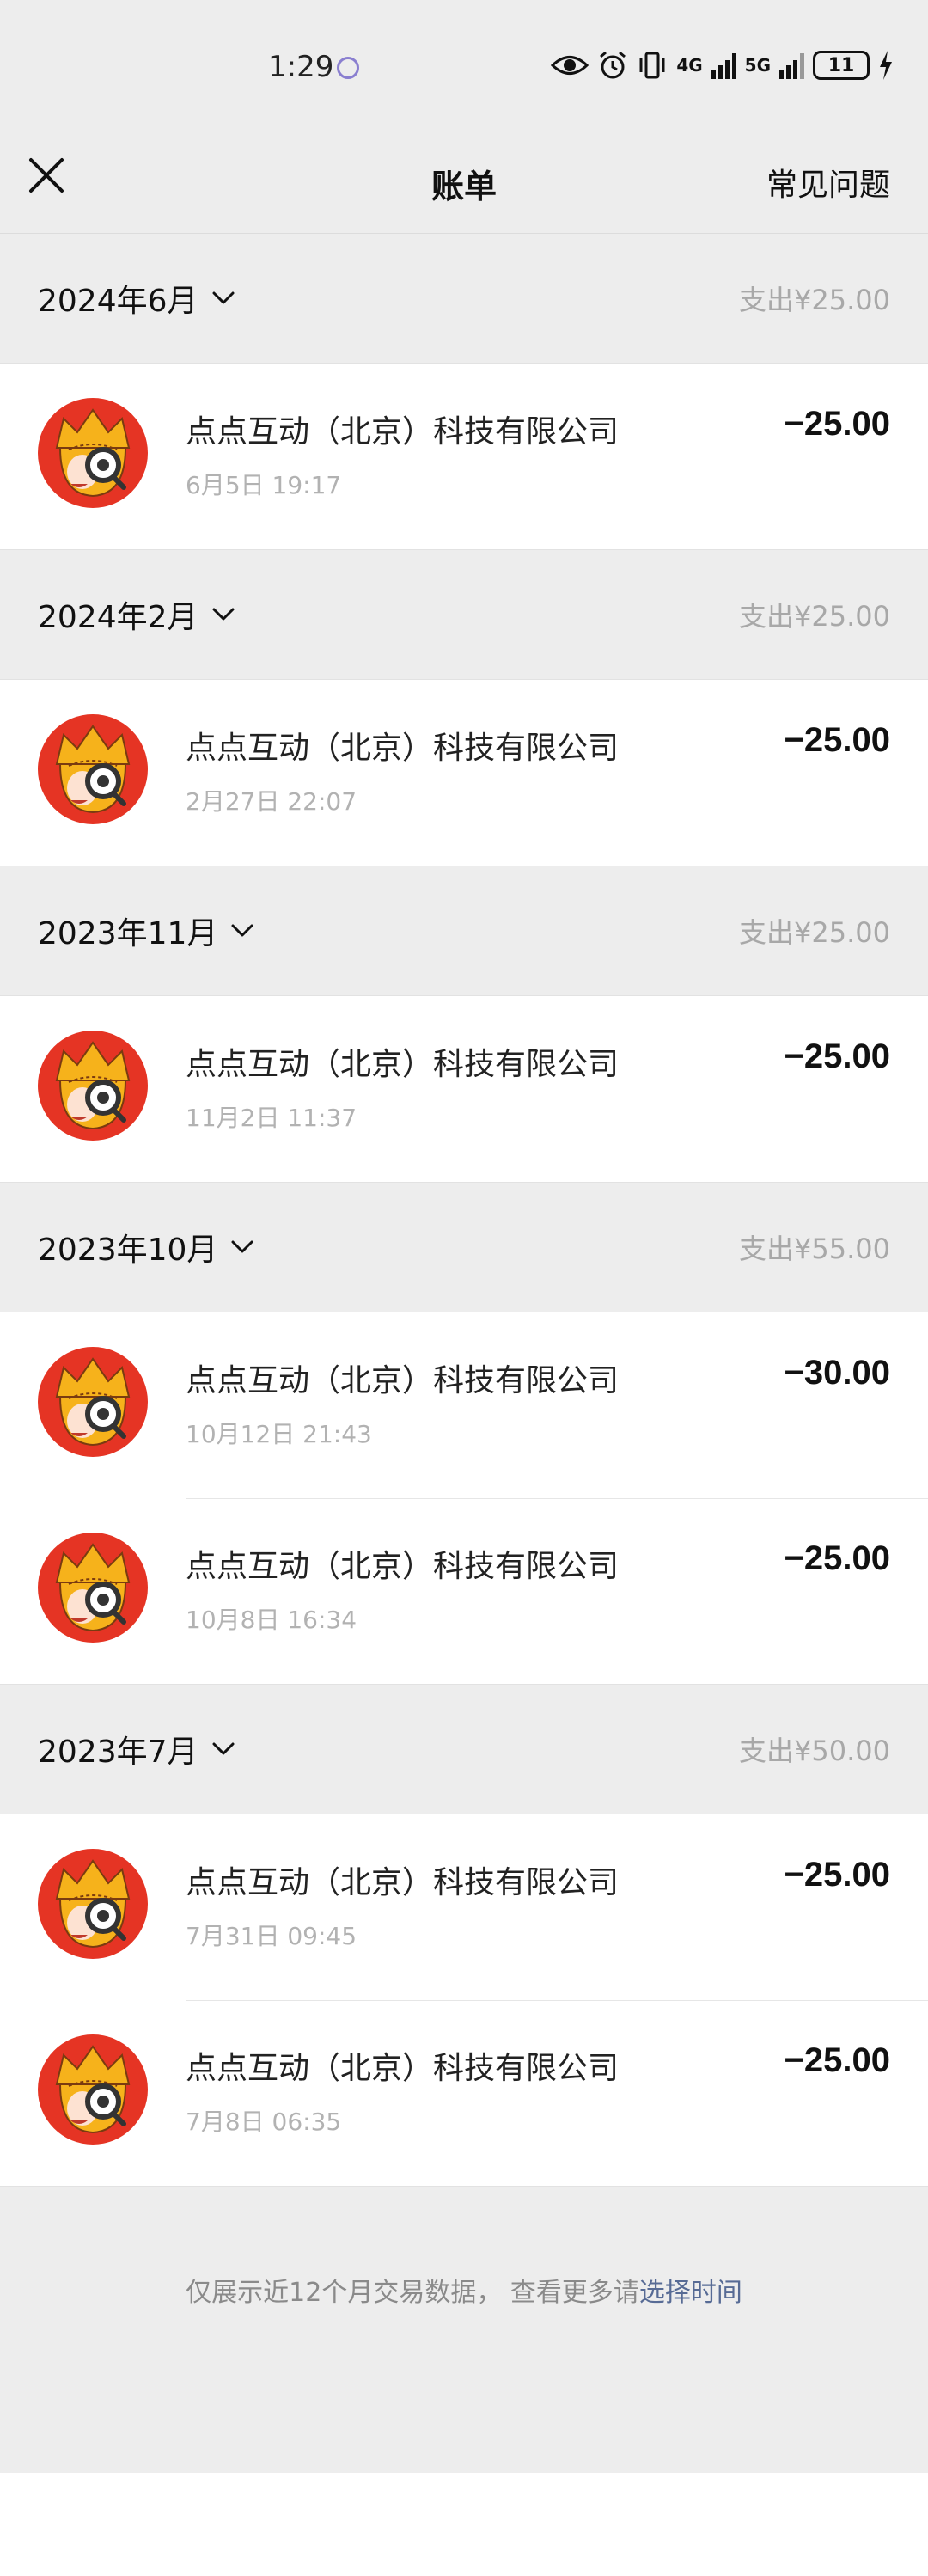 Image resolution: width=928 pixels, height=2576 pixels. What do you see at coordinates (118, 301) in the screenshot?
I see `month-label: 2024年6月` at bounding box center [118, 301].